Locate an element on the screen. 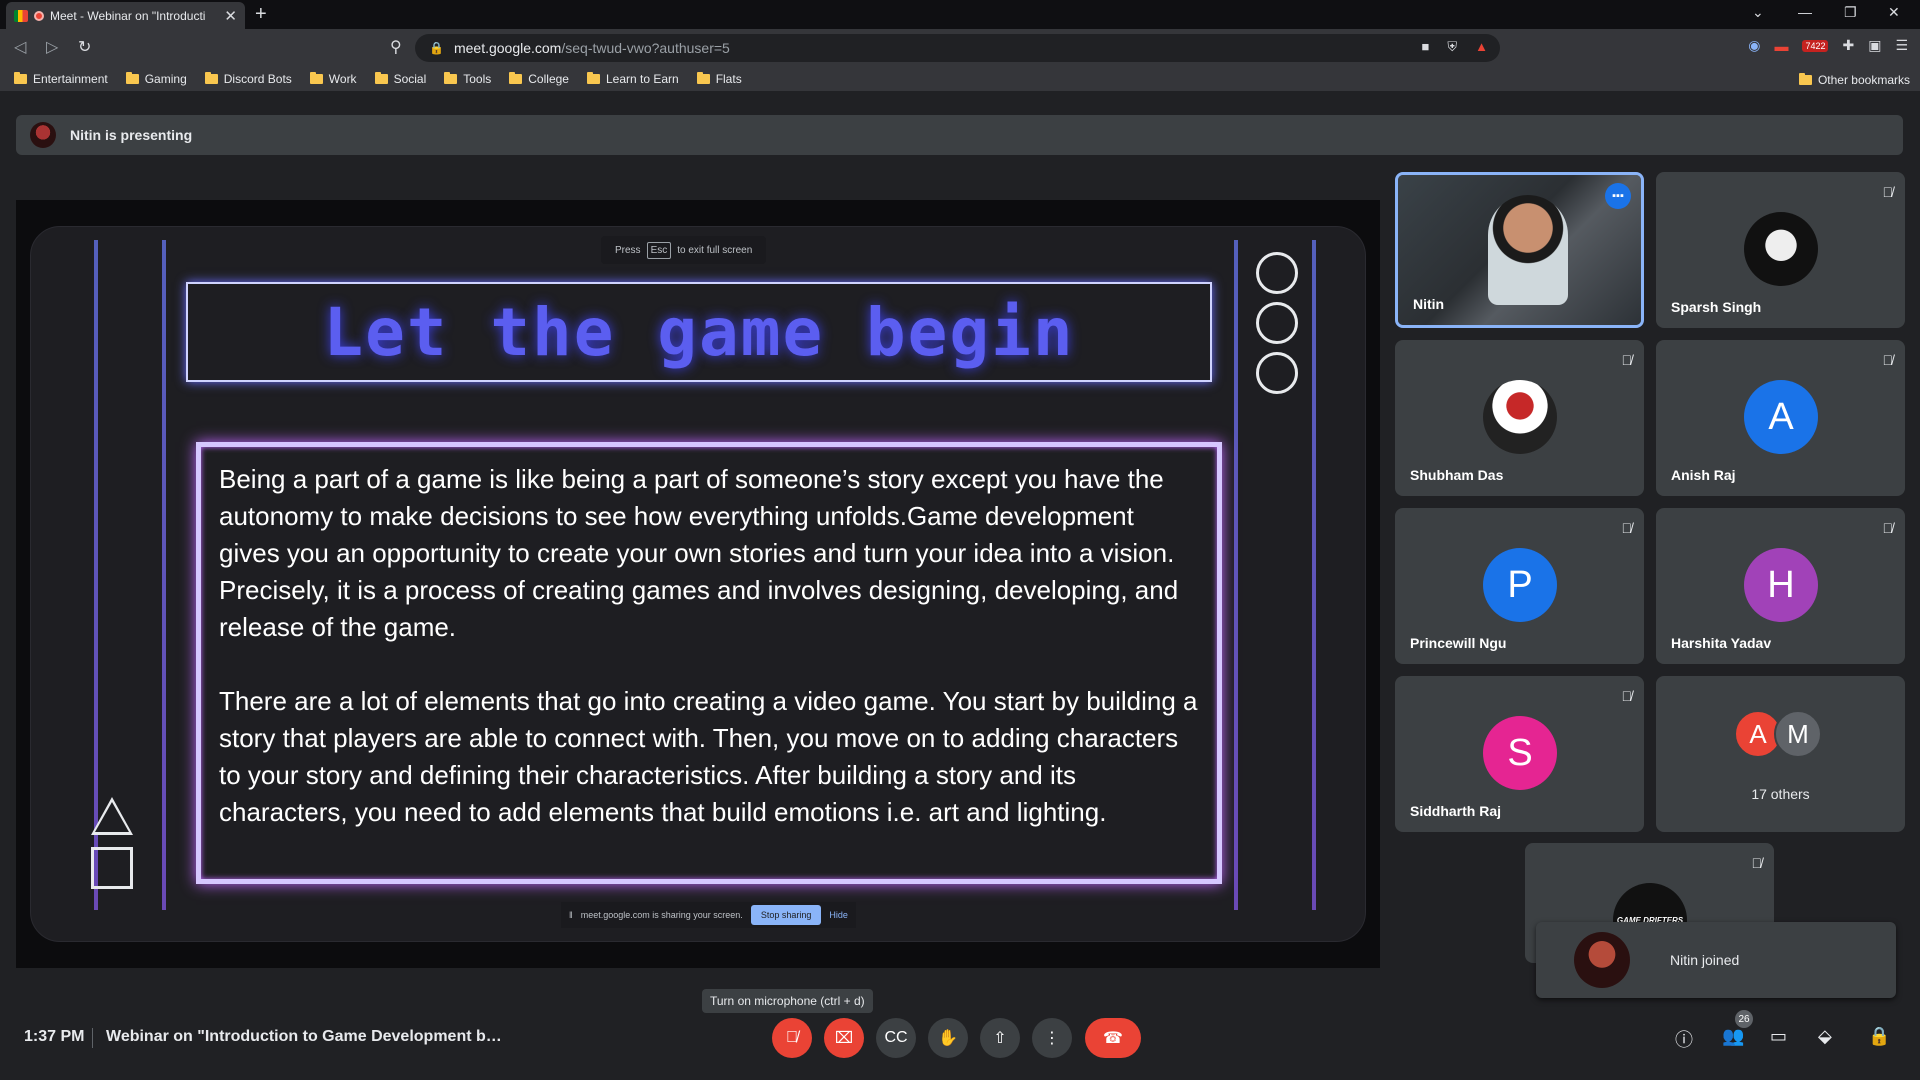 The height and width of the screenshot is (1080, 1920). brave-rewards-icon: ▲ is located at coordinates (1481, 47).